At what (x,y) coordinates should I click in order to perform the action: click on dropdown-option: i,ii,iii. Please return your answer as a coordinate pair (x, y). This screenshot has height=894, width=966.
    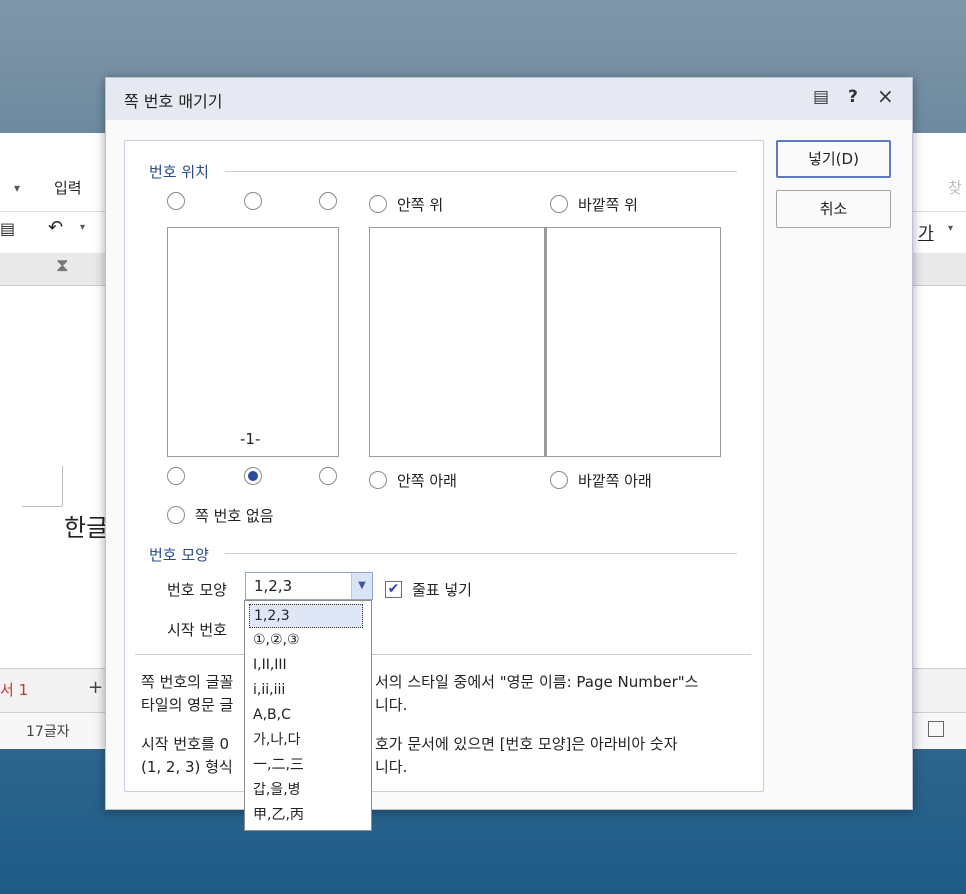
    Looking at the image, I should click on (269, 690).